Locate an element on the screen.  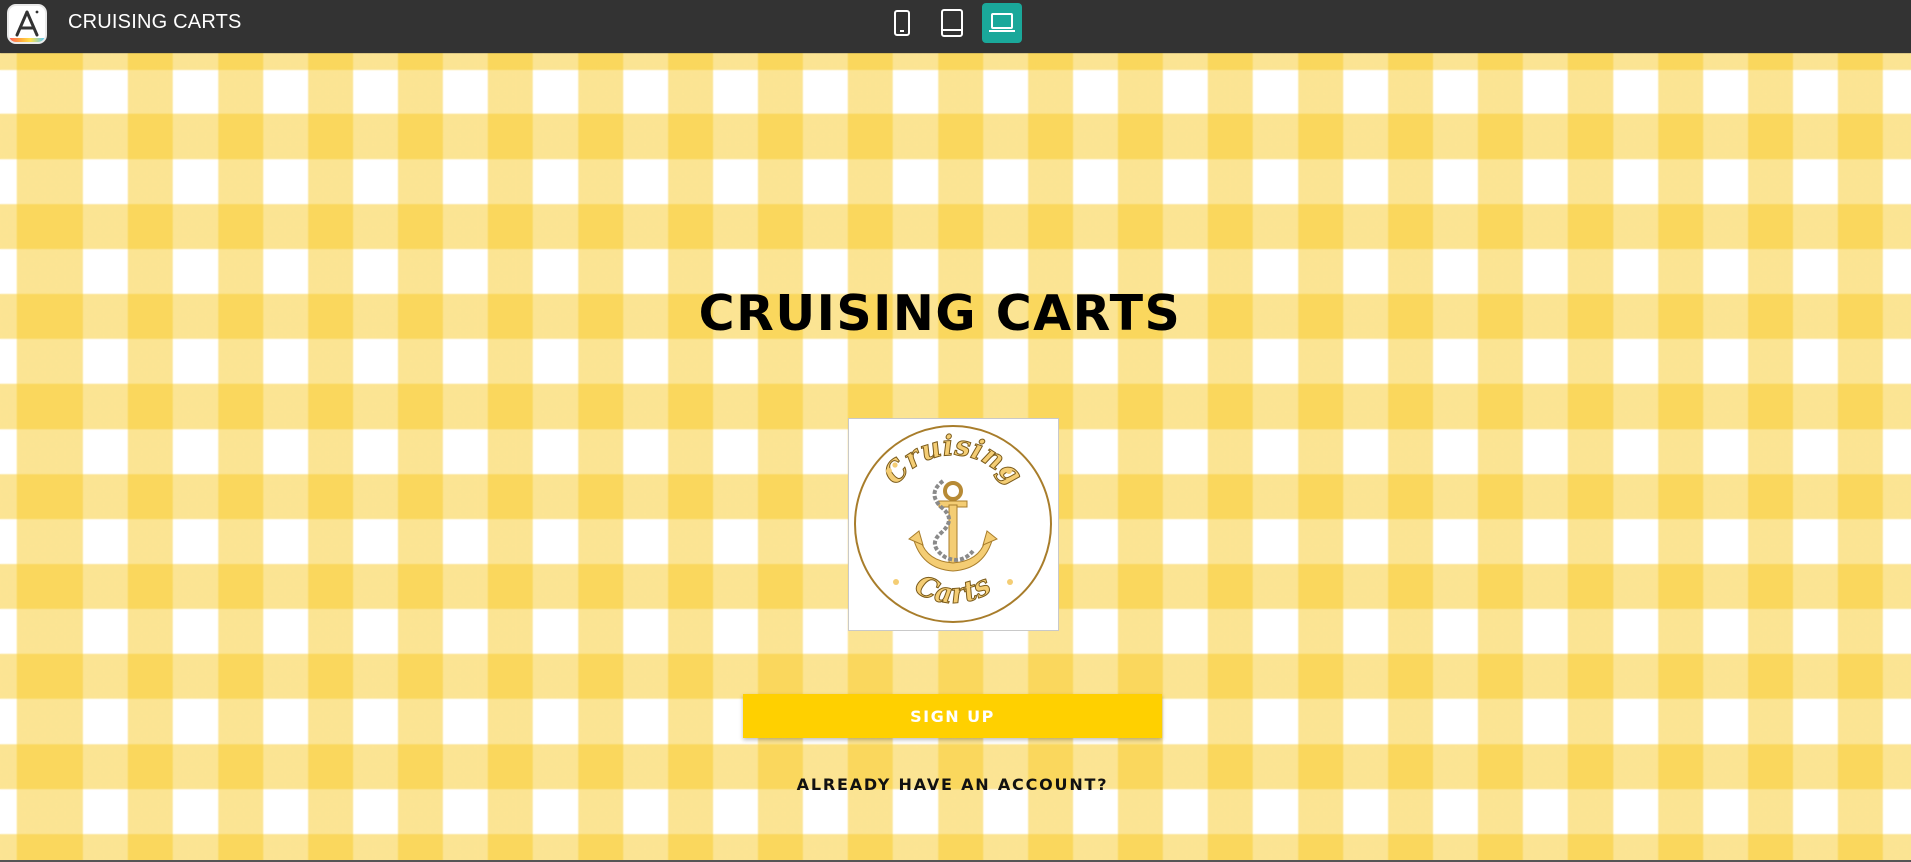
phone-preview-button is located at coordinates (902, 23).